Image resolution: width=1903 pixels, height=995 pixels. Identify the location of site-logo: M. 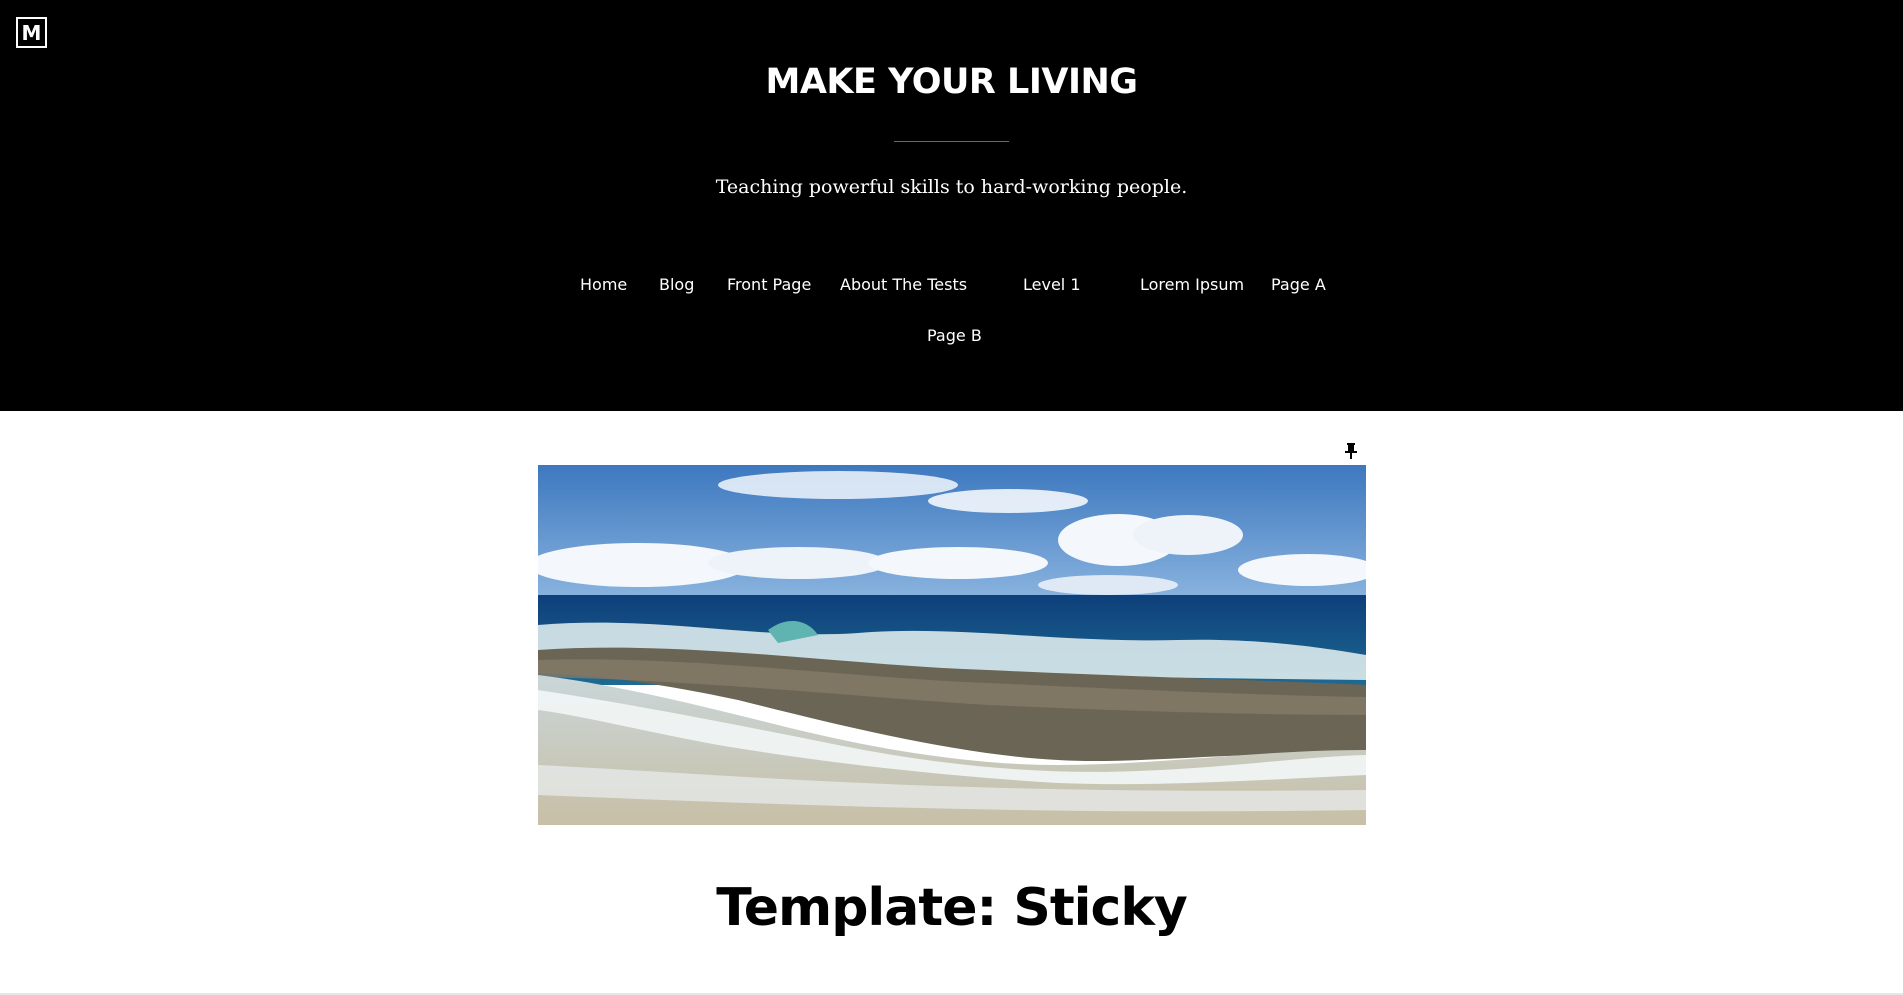
(31, 32).